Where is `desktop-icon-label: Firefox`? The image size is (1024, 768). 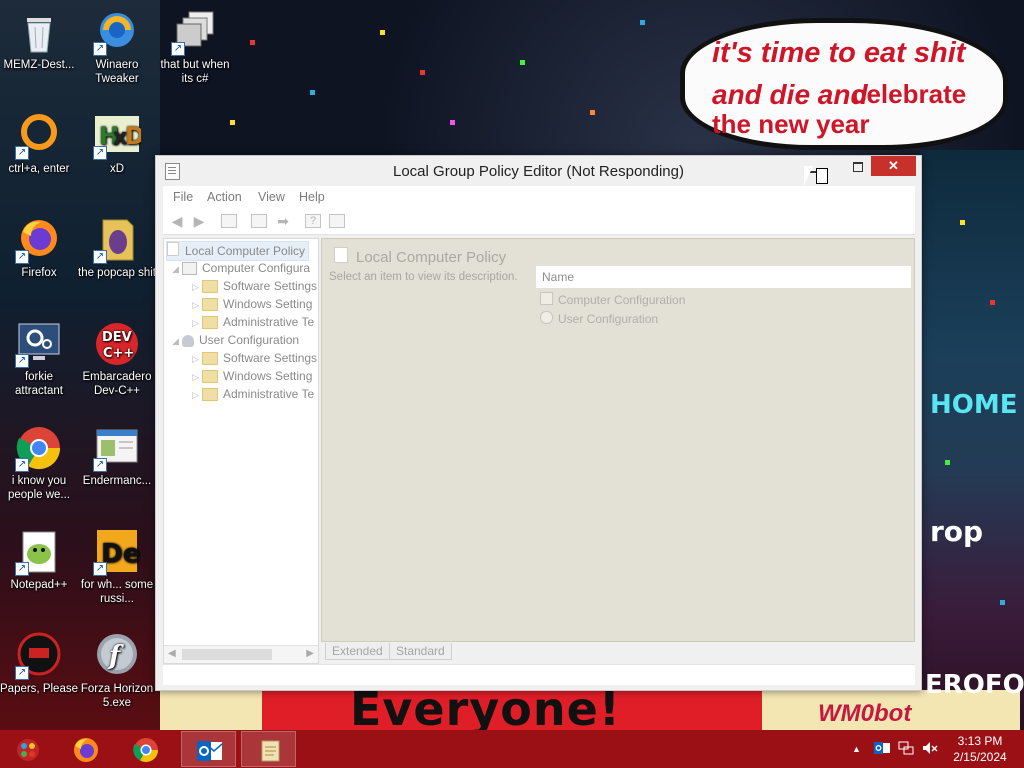 desktop-icon-label: Firefox is located at coordinates (39, 273).